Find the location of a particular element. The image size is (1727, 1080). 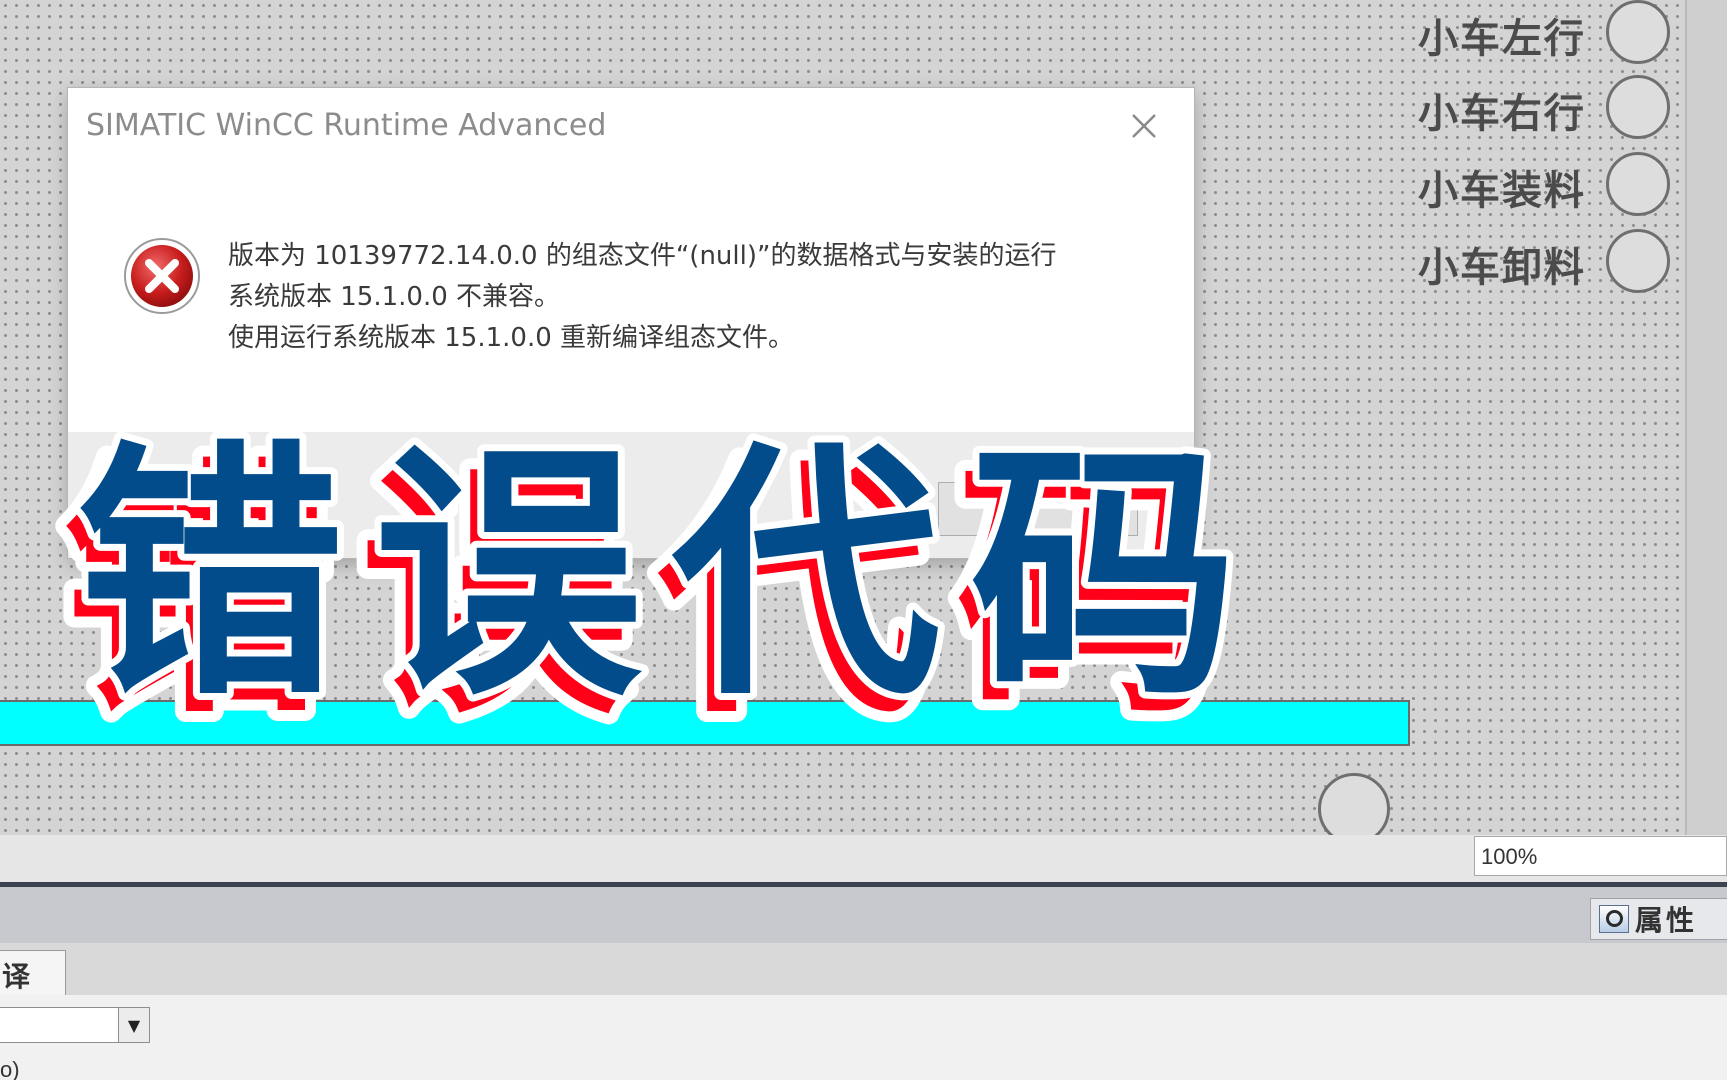

vertical-scrollbar is located at coordinates (1706, 417).